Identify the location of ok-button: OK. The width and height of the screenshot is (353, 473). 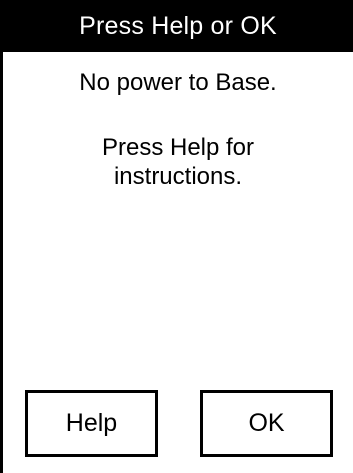
(266, 423).